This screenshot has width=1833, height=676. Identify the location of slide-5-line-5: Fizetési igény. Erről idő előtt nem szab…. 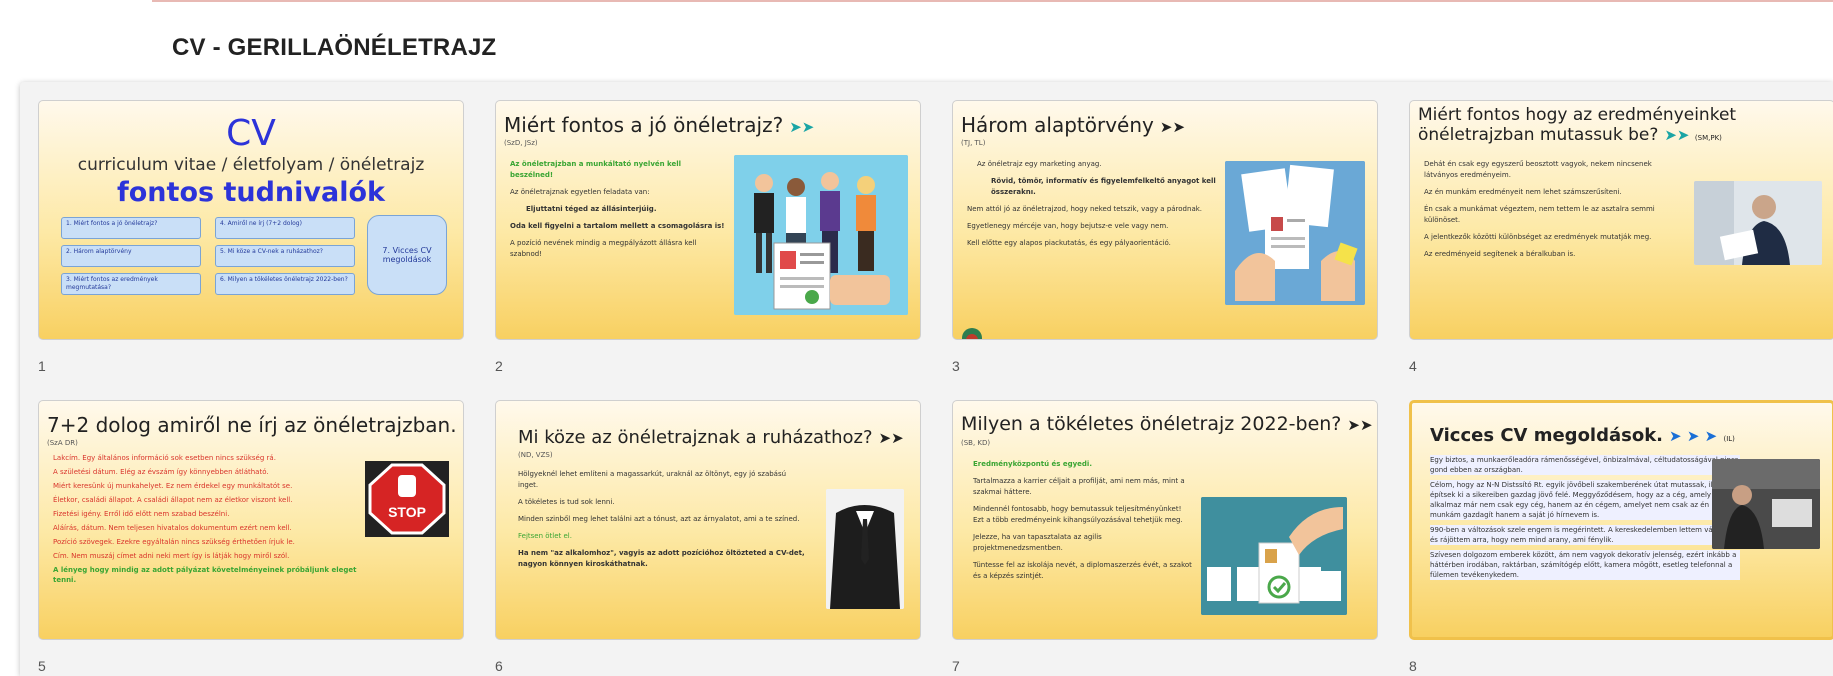
(141, 514).